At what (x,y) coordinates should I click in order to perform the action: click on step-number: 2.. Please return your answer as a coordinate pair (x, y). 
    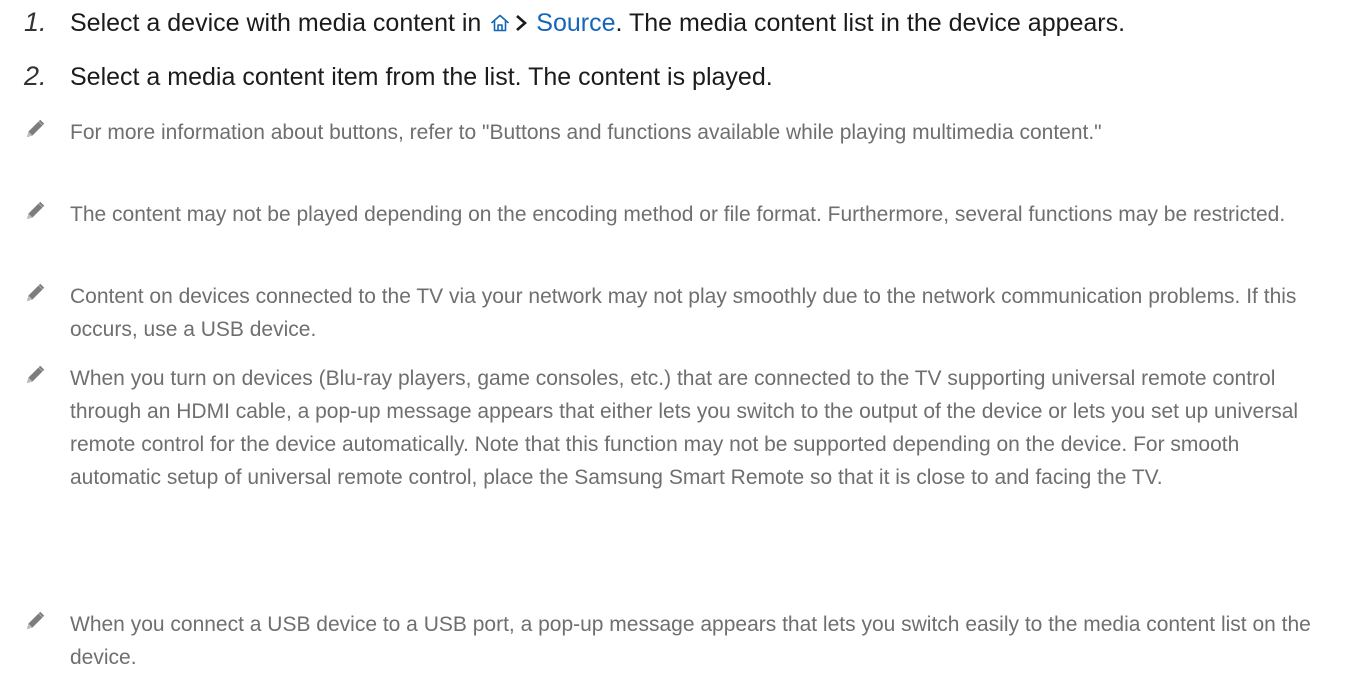
    Looking at the image, I should click on (35, 76).